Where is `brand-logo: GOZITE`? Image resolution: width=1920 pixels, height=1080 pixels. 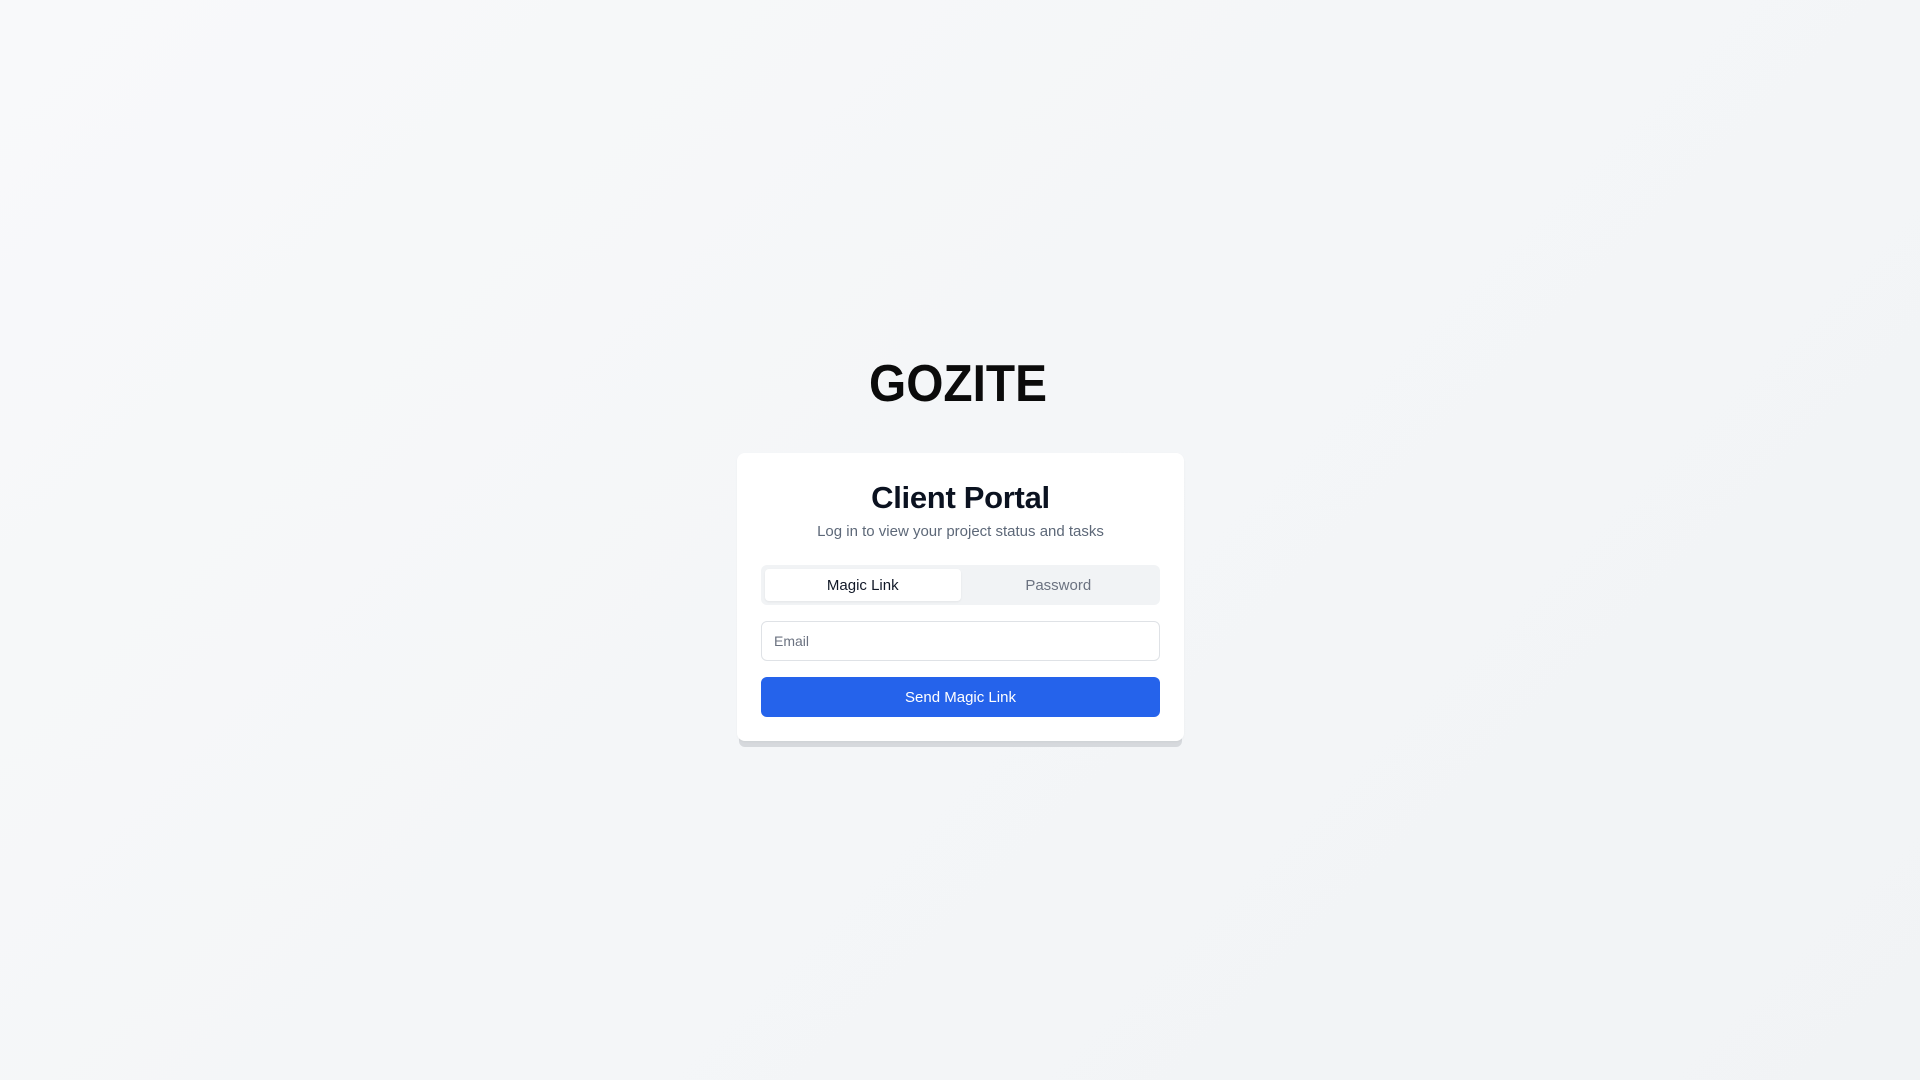 brand-logo: GOZITE is located at coordinates (959, 380).